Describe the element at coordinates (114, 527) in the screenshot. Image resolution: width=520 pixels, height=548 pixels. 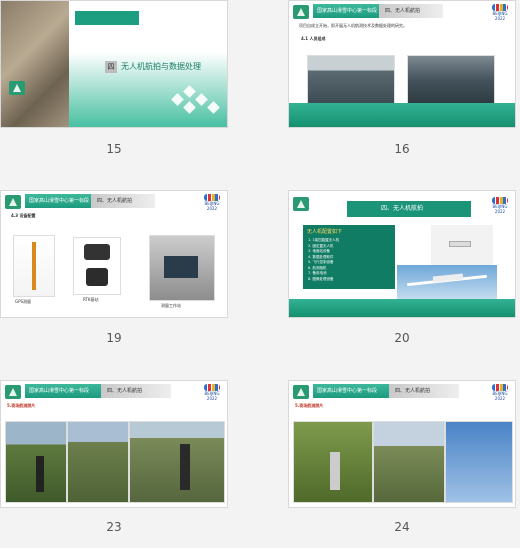
I see `slide-number-23: 23` at that location.